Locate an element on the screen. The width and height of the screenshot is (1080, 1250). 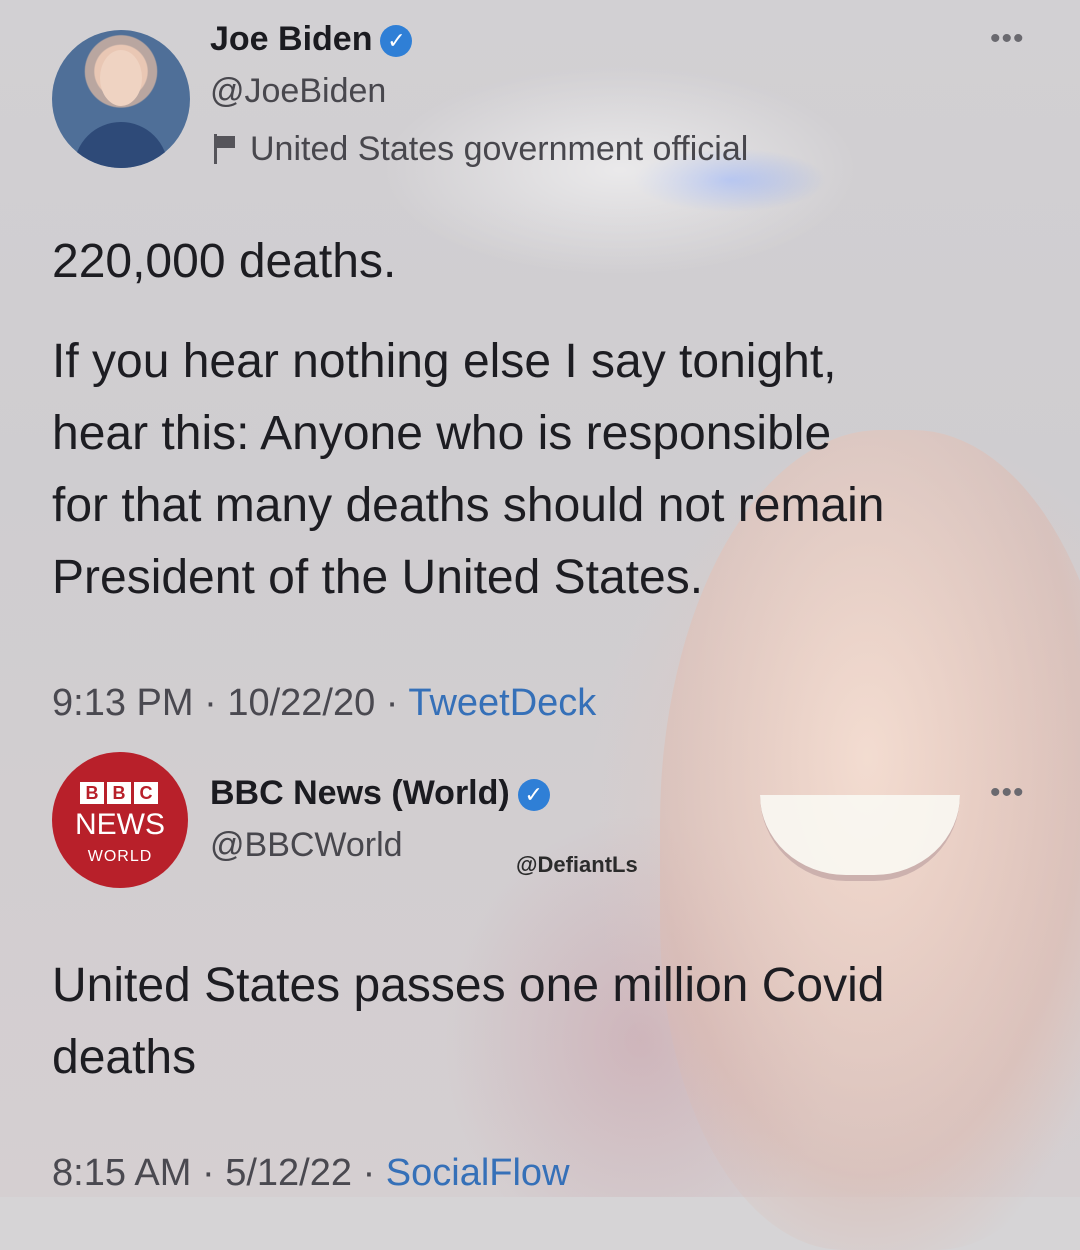
tweet2-date: 5/12/22 is located at coordinates (288, 1173).